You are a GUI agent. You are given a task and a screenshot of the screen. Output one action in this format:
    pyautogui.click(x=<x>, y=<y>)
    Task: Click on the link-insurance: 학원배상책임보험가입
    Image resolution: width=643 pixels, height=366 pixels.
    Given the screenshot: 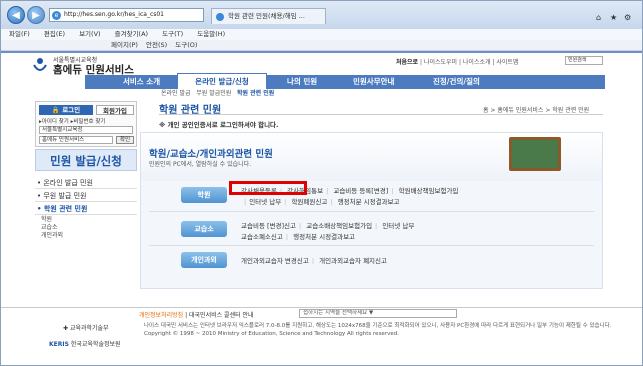 What is the action you would take?
    pyautogui.click(x=429, y=191)
    